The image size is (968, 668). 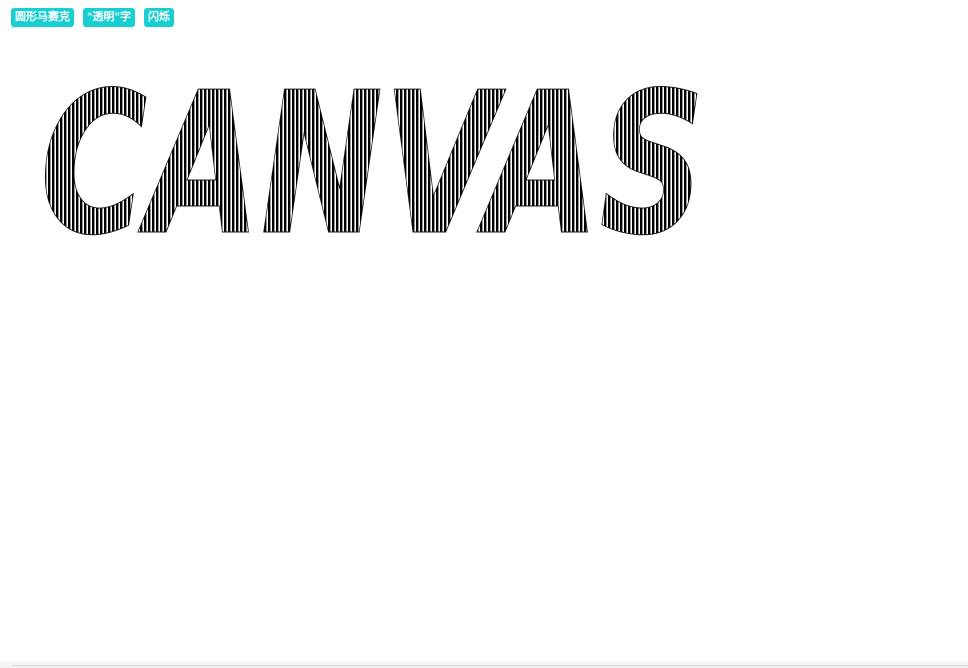 What do you see at coordinates (490, 665) in the screenshot?
I see `horizontal-scrollbar-track` at bounding box center [490, 665].